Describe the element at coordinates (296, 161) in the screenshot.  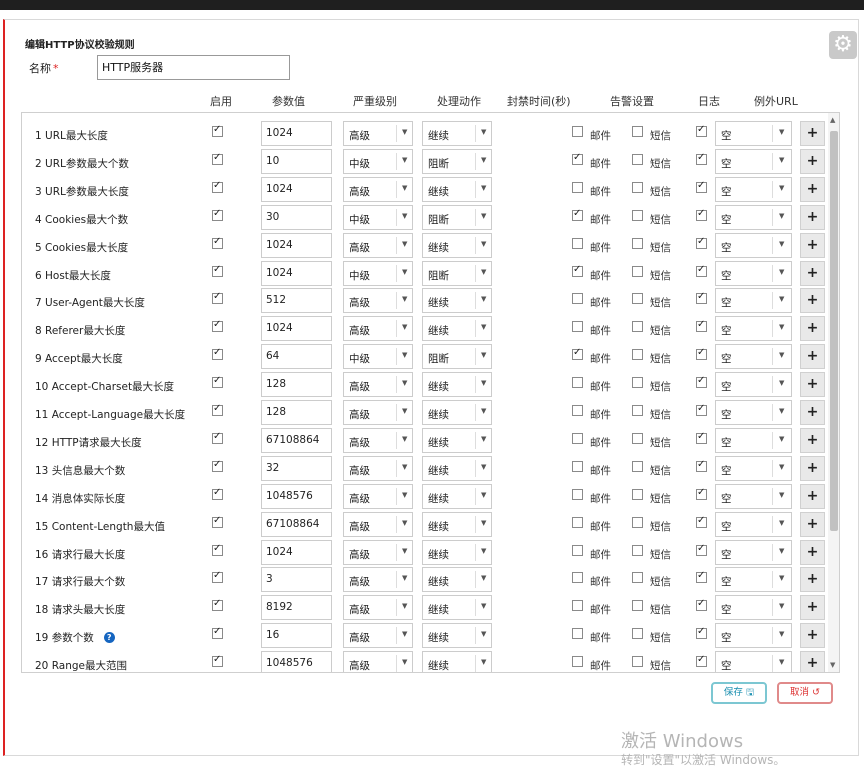
I see `param-value-input: 10` at that location.